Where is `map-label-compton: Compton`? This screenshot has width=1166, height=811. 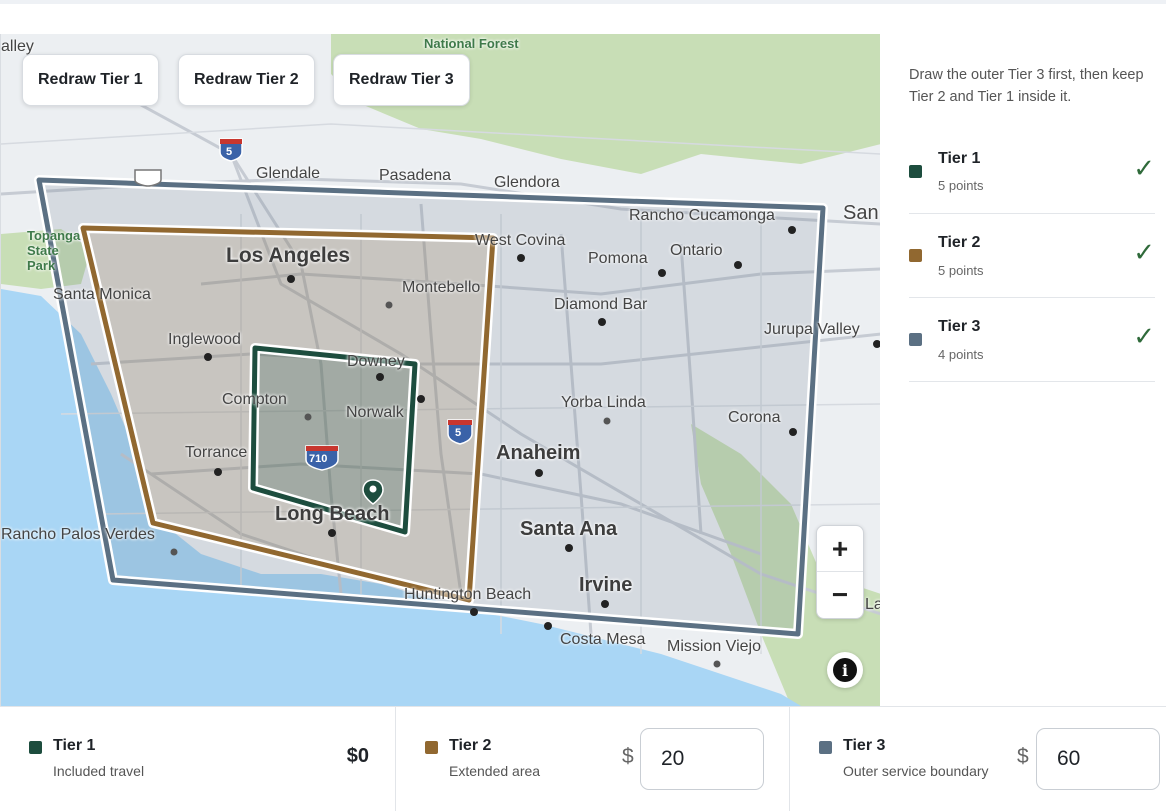
map-label-compton: Compton is located at coordinates (254, 399).